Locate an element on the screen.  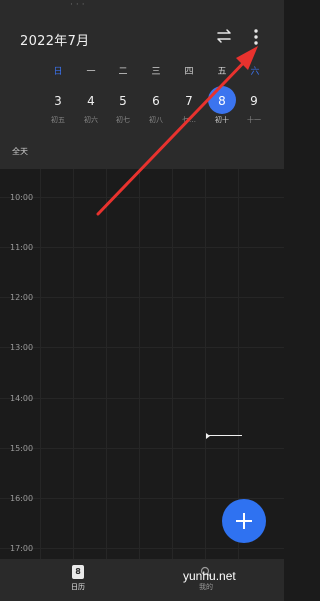
time-label: 10:00 is located at coordinates (22, 197).